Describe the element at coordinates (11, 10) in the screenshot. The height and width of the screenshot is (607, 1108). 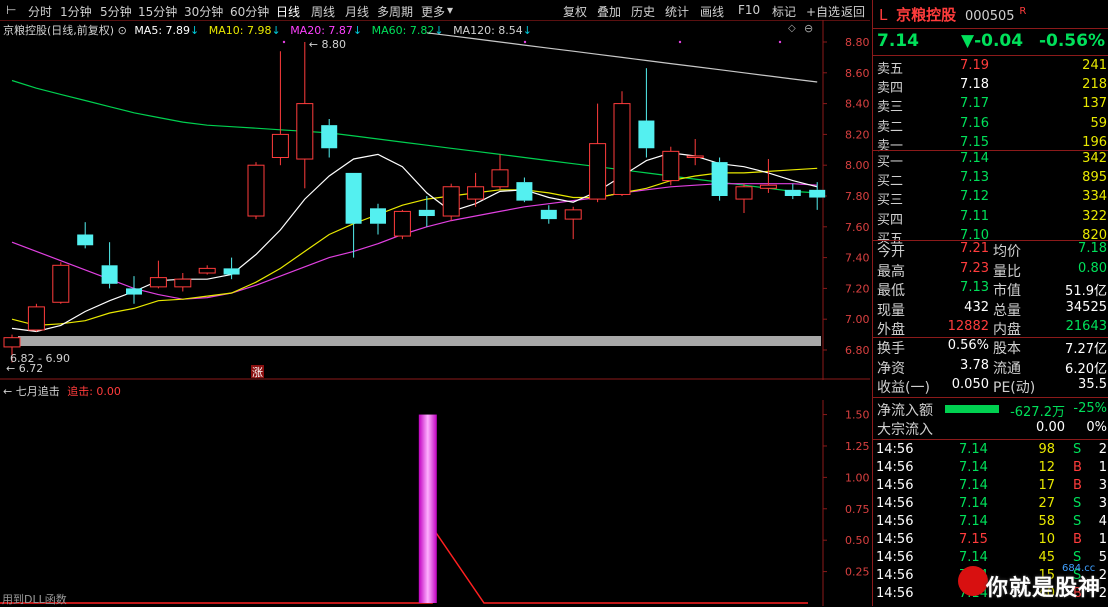
I see `toolbar-back-icon: ⊢` at that location.